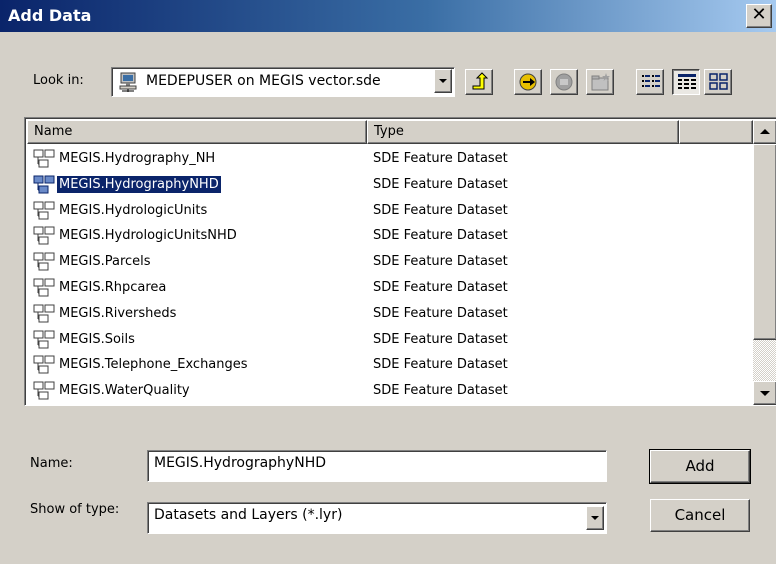  What do you see at coordinates (128, 82) in the screenshot?
I see `database-connection-icon` at bounding box center [128, 82].